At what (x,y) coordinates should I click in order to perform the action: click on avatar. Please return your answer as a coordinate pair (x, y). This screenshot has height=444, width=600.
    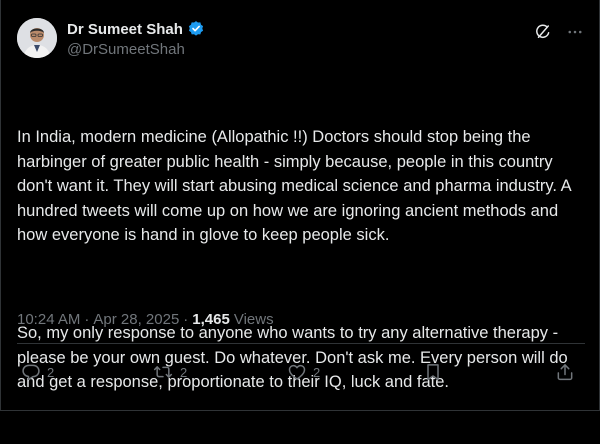
    Looking at the image, I should click on (37, 38).